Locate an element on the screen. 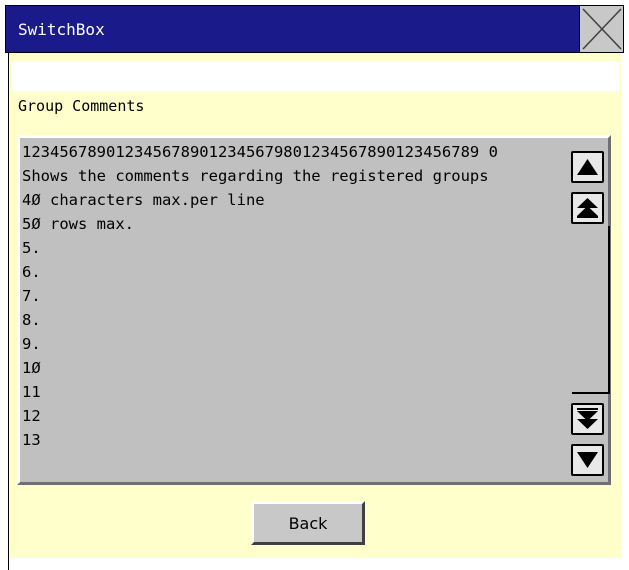 This screenshot has height=570, width=629. close-button is located at coordinates (601, 29).